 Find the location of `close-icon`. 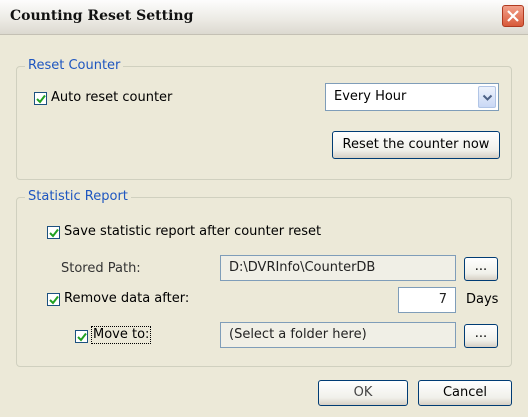

close-icon is located at coordinates (513, 16).